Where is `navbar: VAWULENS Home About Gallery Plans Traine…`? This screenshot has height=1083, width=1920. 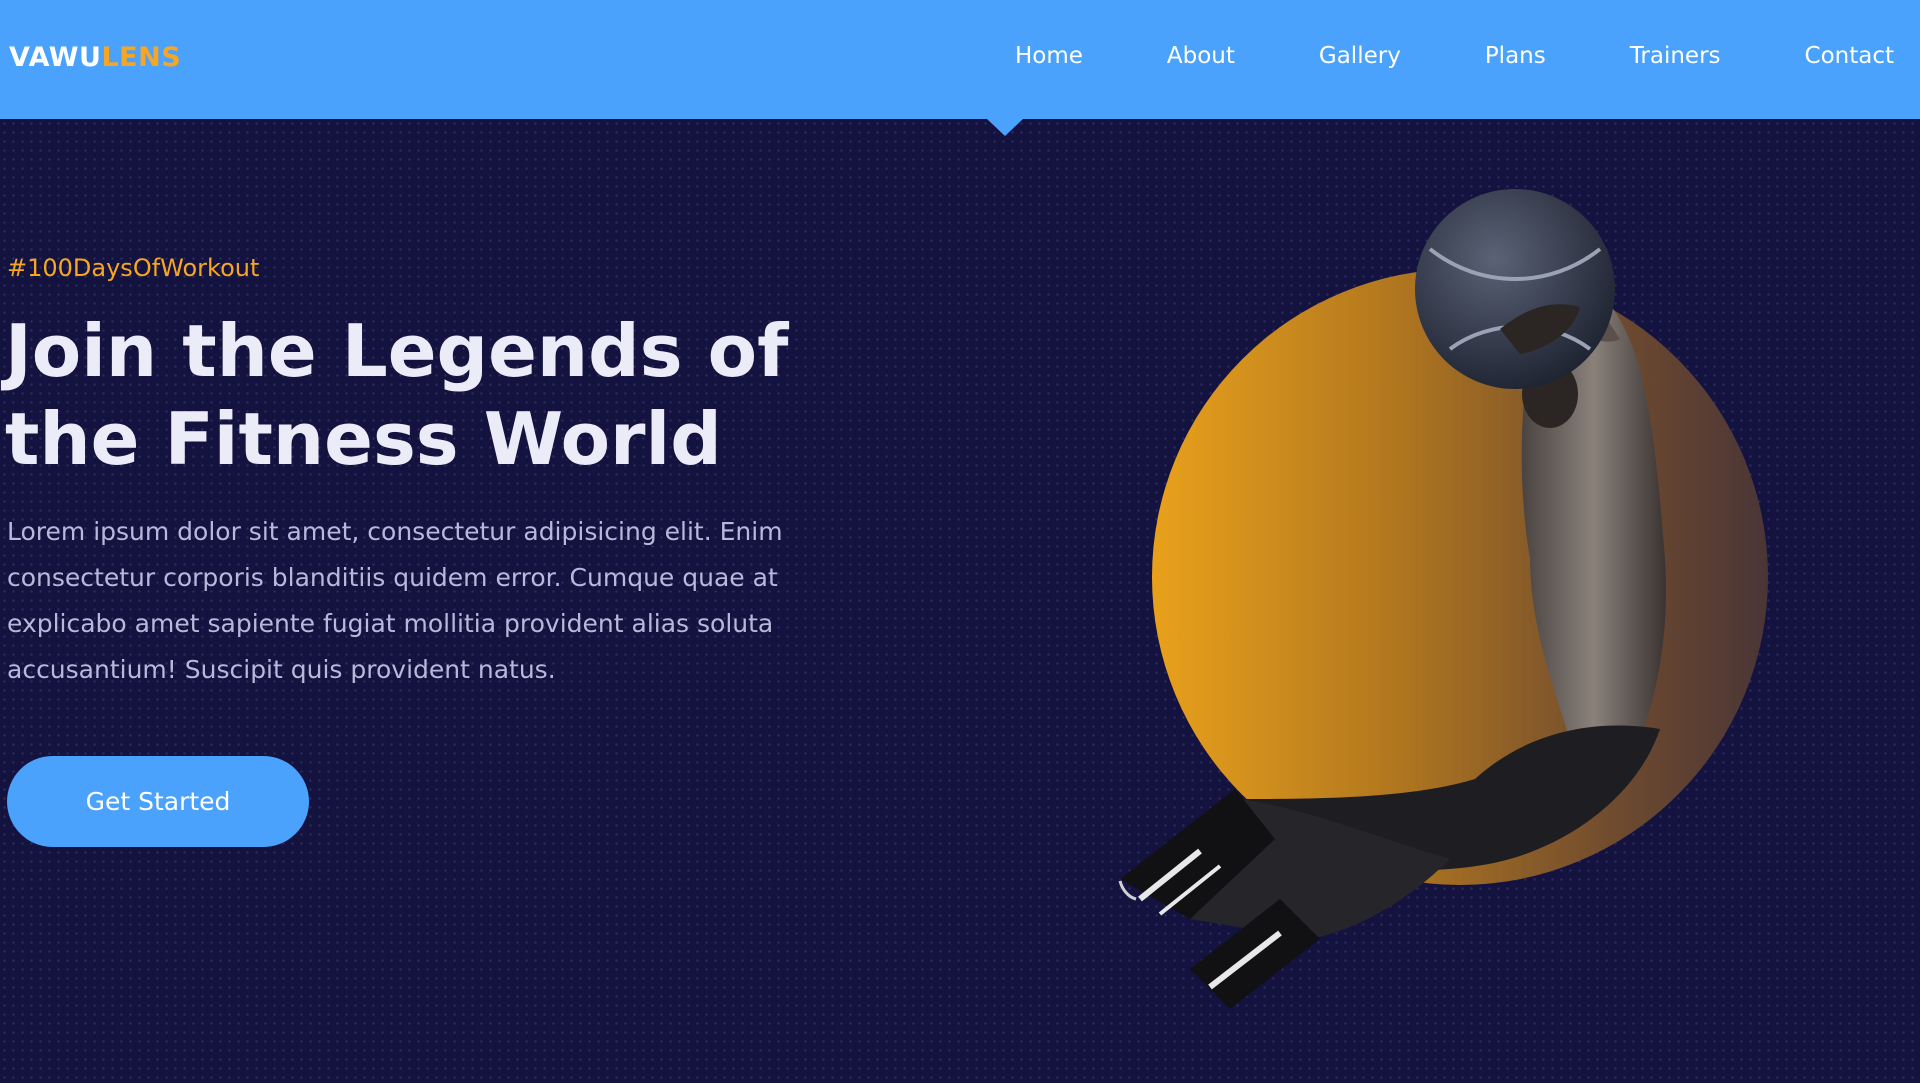 navbar: VAWULENS Home About Gallery Plans Traine… is located at coordinates (960, 59).